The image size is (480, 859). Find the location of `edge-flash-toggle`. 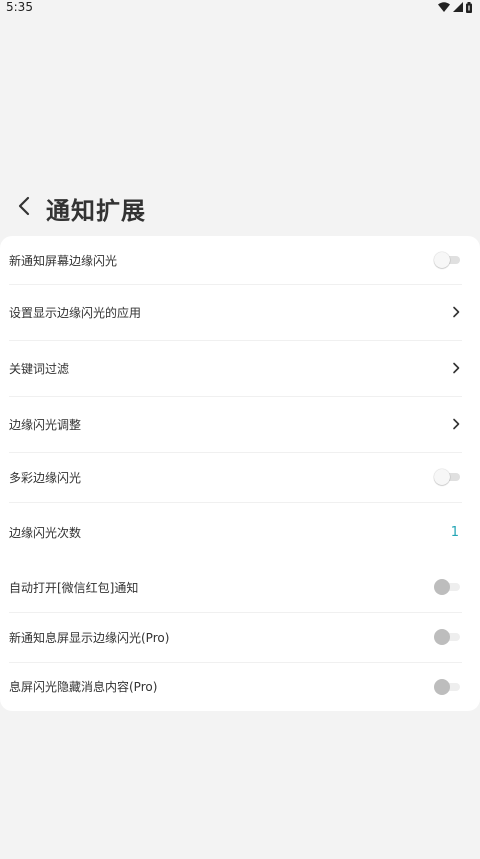

edge-flash-toggle is located at coordinates (448, 260).